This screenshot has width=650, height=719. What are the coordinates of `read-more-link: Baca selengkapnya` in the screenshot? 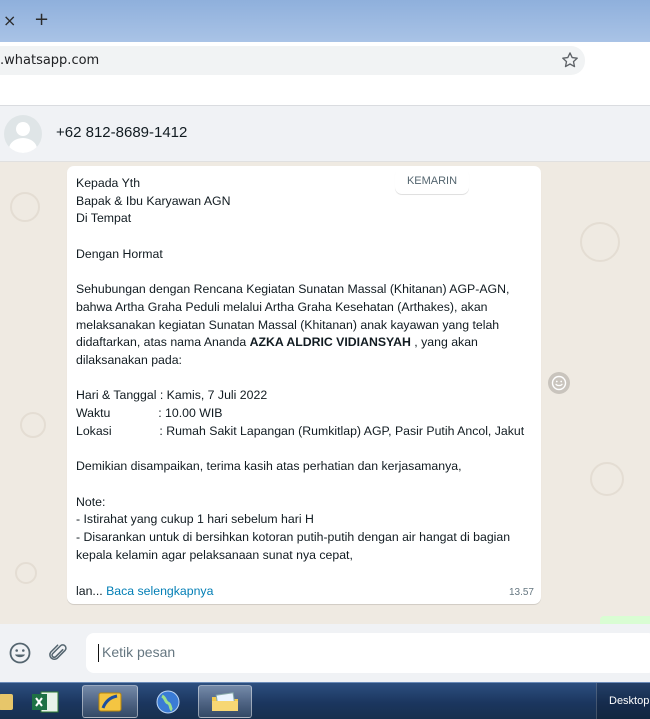 It's located at (159, 591).